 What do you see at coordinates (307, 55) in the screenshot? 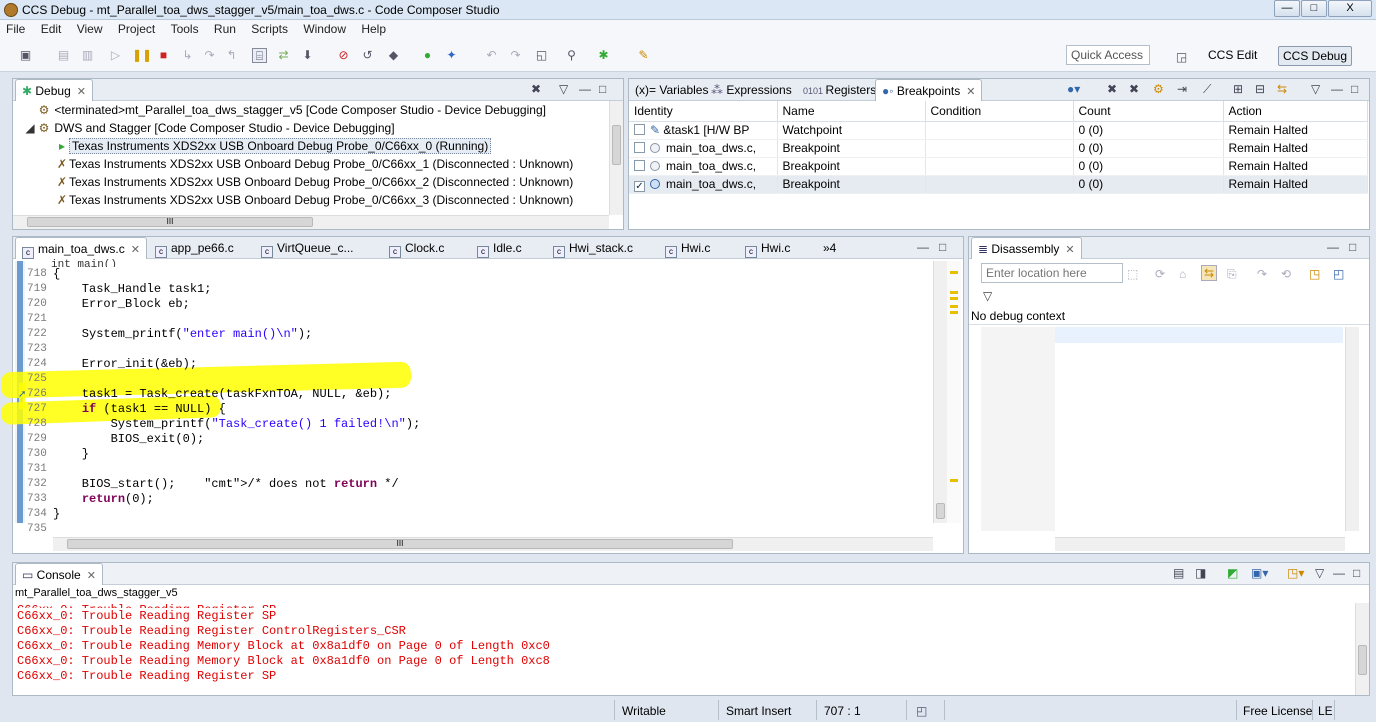
I see `load-program-icon: ⬇` at bounding box center [307, 55].